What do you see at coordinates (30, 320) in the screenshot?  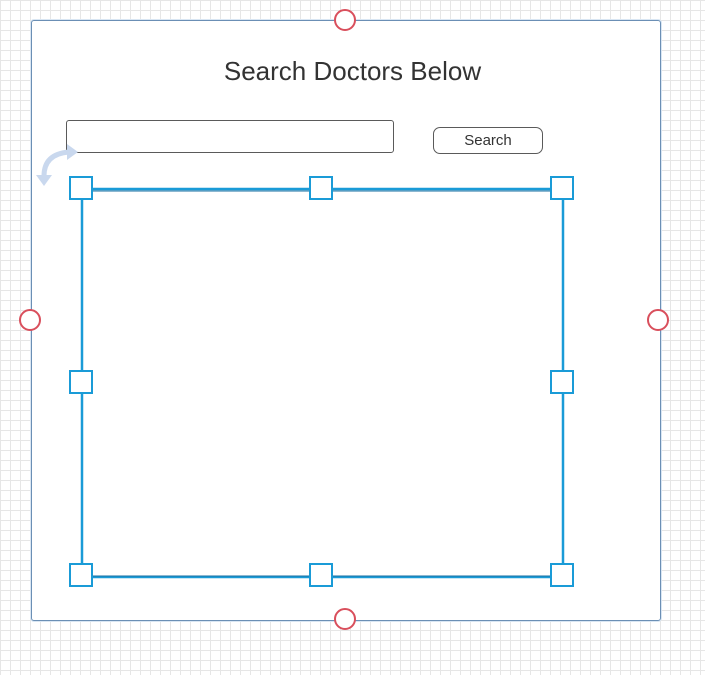 I see `connection-point-left` at bounding box center [30, 320].